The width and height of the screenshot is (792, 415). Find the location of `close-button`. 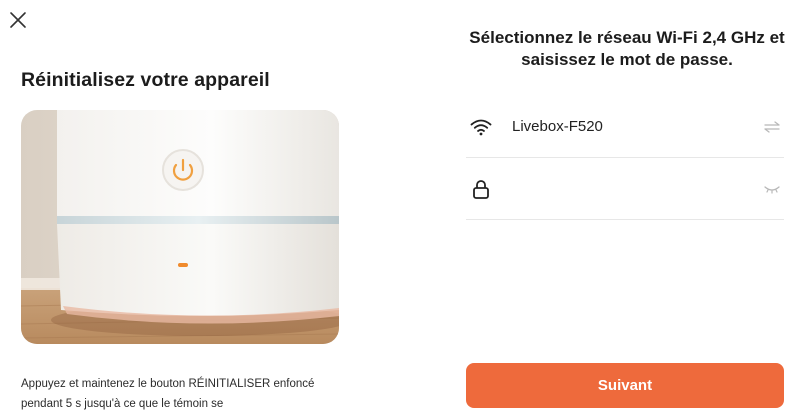

close-button is located at coordinates (18, 20).